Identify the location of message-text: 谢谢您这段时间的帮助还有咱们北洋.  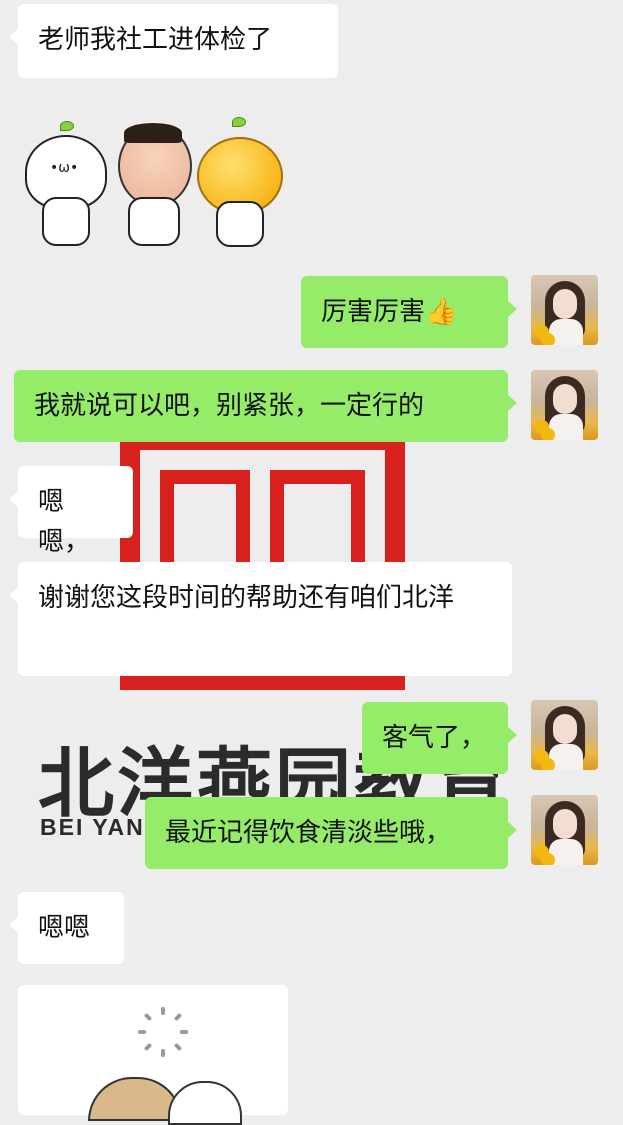
(246, 598).